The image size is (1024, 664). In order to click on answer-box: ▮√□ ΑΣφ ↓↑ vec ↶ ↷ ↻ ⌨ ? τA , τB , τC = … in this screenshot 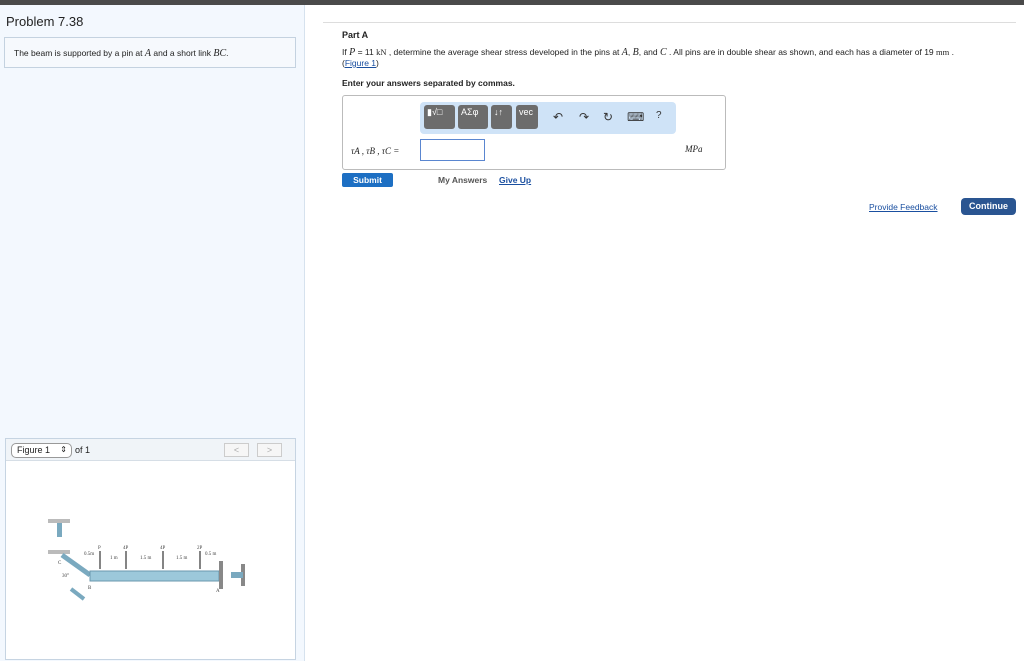, I will do `click(534, 132)`.